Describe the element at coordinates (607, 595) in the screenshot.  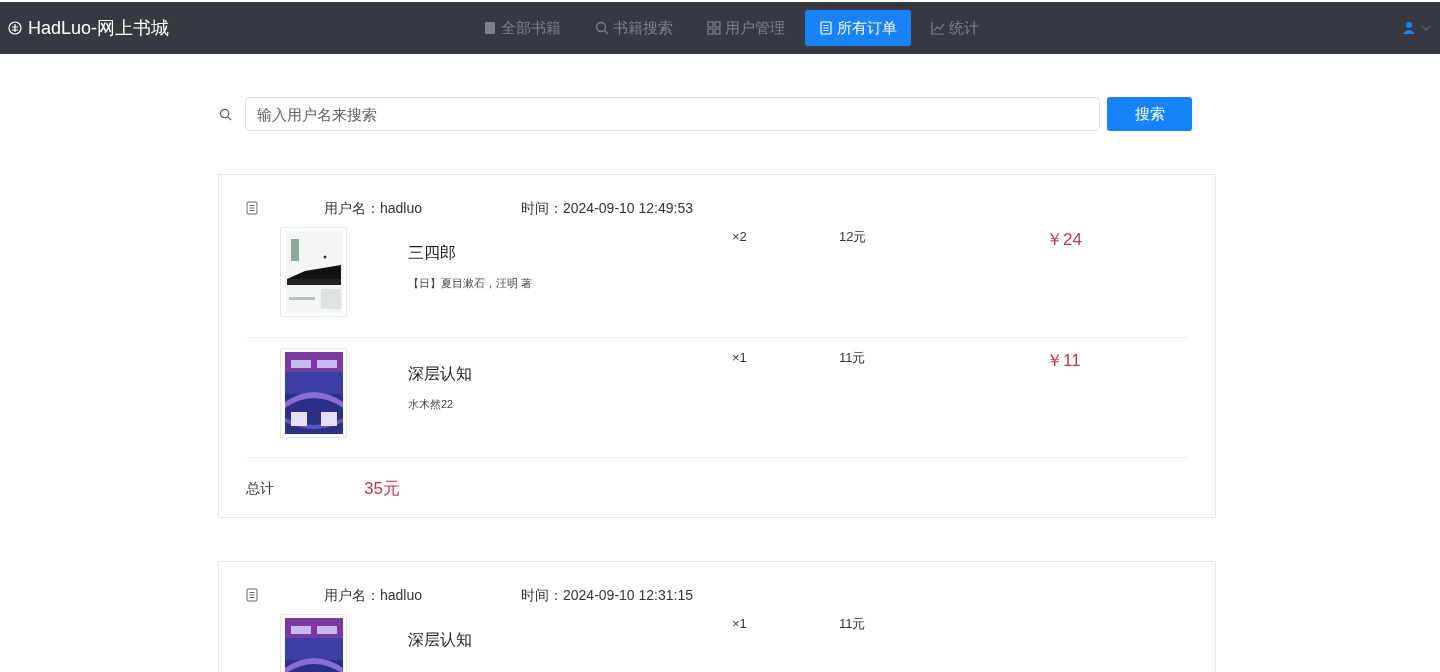
I see `order-time: 时间：2024-09-10 12:31:15` at that location.